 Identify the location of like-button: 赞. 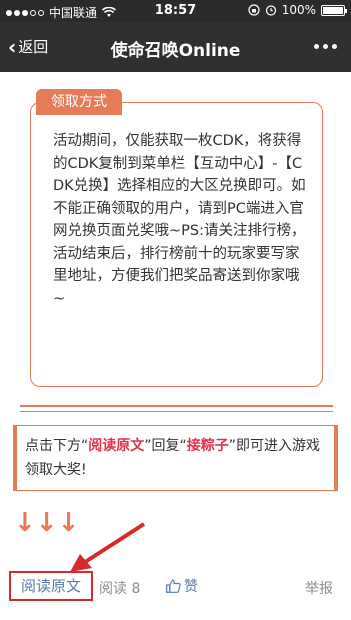
(182, 586).